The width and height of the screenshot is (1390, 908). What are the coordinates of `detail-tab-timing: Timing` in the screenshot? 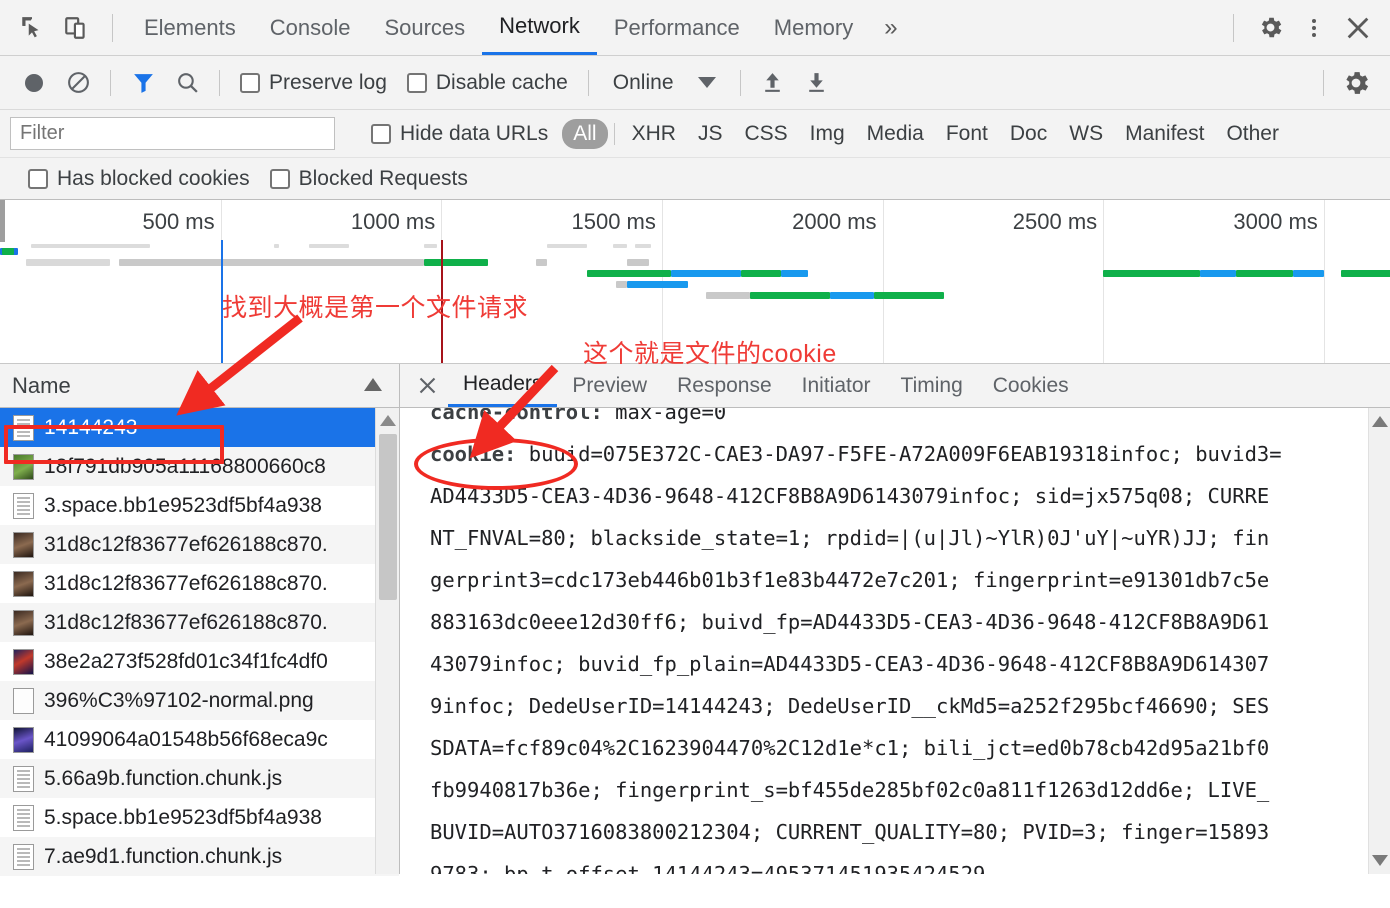 It's located at (932, 385).